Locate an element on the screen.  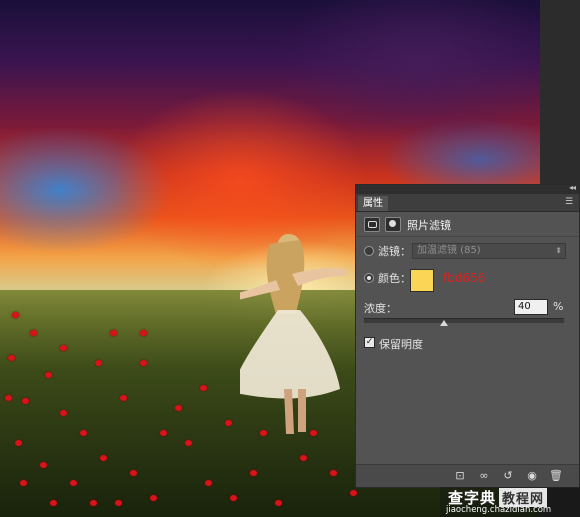
color-hex-annotation: fbd656 is located at coordinates (464, 278).